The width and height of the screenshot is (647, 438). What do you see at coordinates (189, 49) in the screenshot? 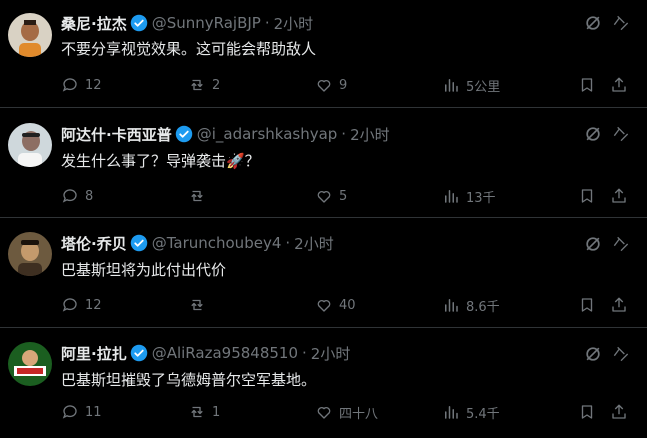
I see `tweet-text: 不要分享视觉效果。这可能会帮助敌人` at bounding box center [189, 49].